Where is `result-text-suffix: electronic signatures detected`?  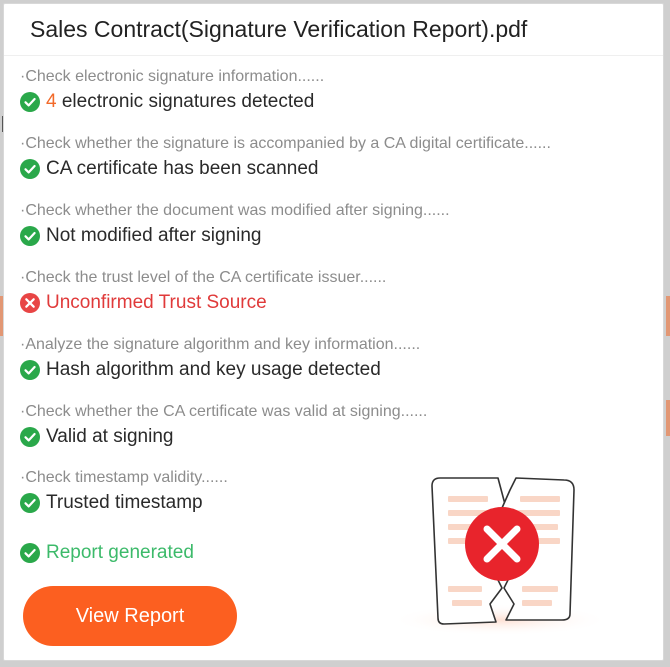
result-text-suffix: electronic signatures detected is located at coordinates (185, 101).